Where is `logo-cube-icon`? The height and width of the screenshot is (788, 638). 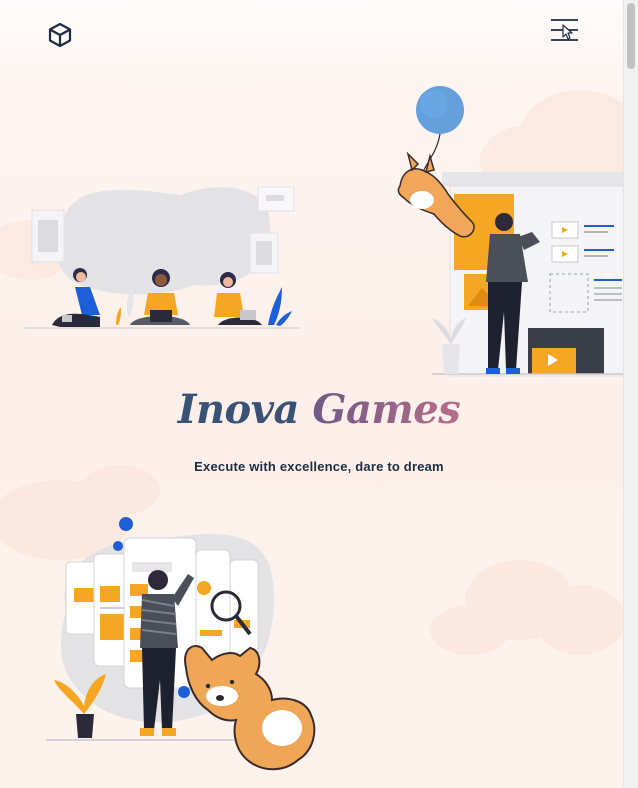 logo-cube-icon is located at coordinates (60, 35).